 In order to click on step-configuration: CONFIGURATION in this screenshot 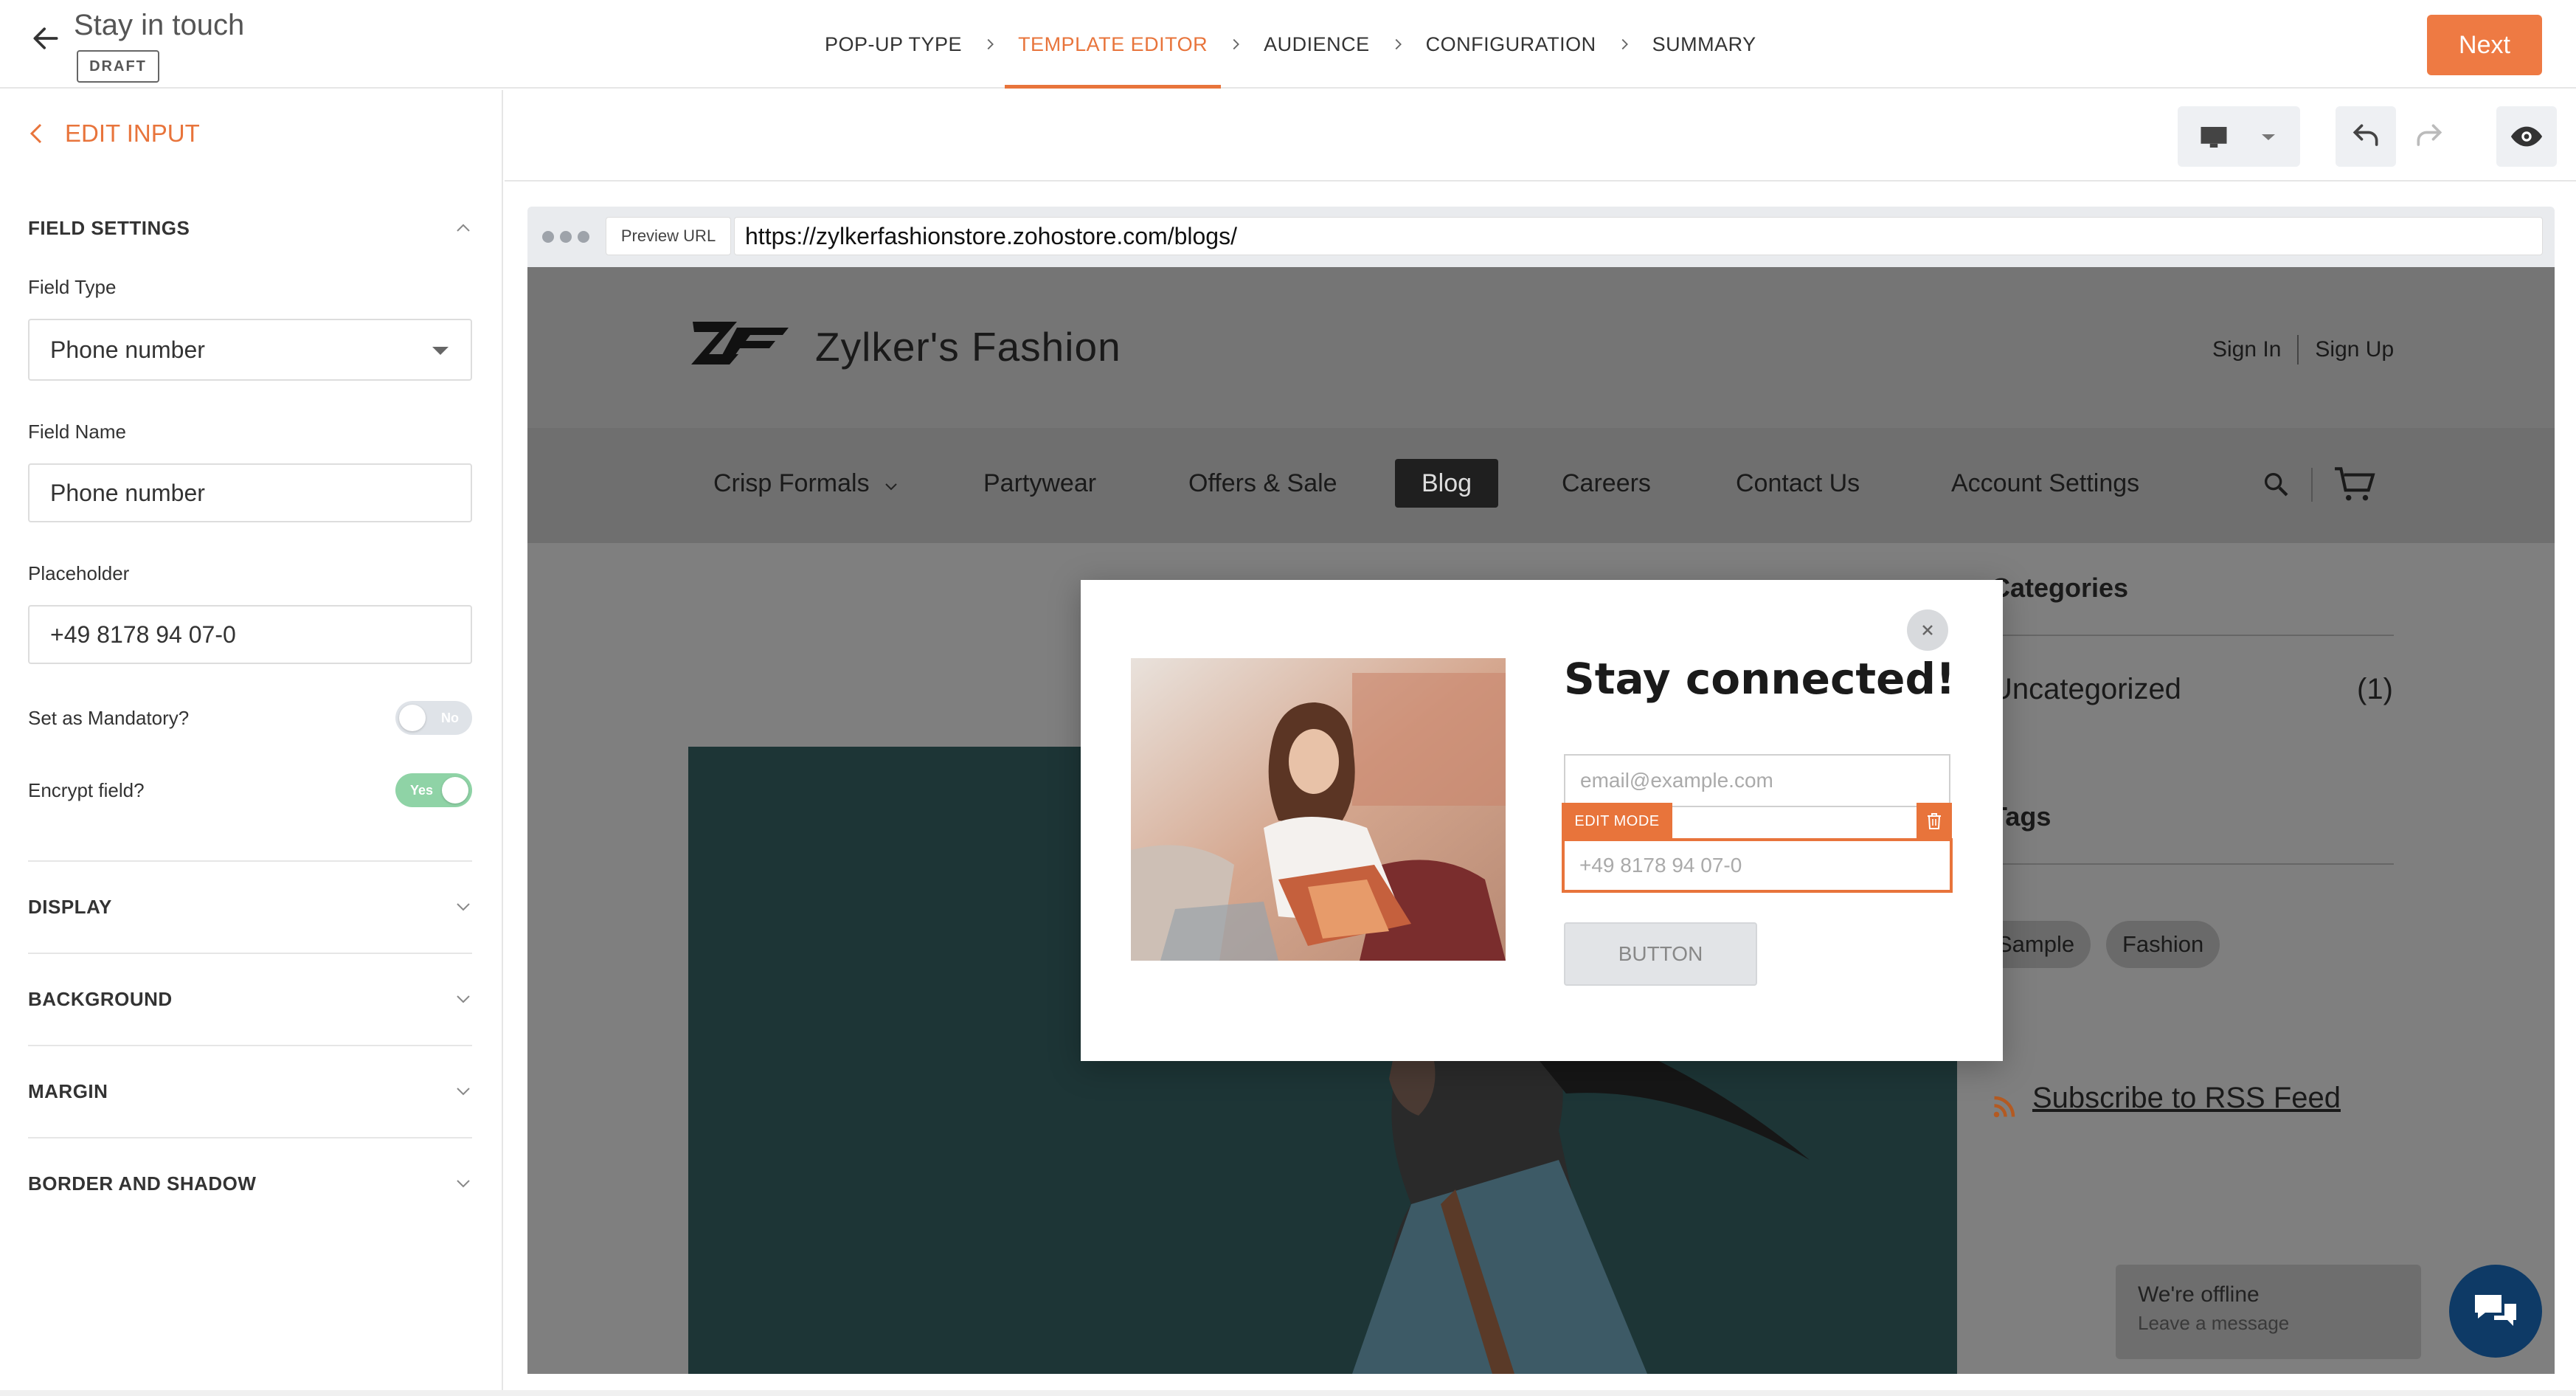, I will do `click(1512, 44)`.